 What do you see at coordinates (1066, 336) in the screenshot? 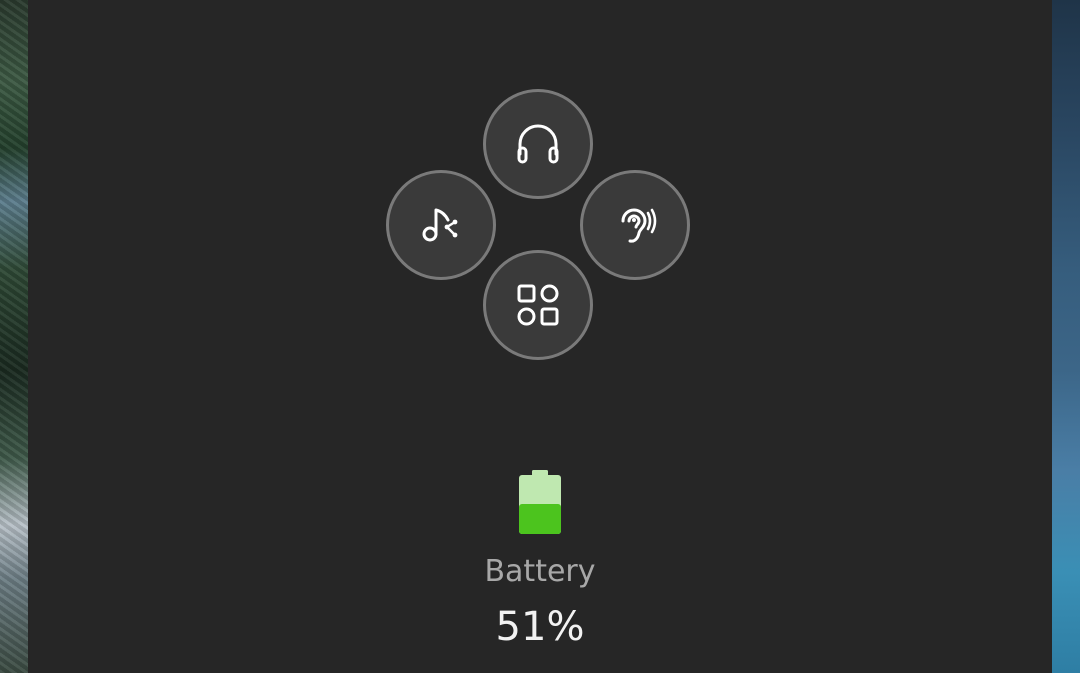
I see `wallpaper-right-edge` at bounding box center [1066, 336].